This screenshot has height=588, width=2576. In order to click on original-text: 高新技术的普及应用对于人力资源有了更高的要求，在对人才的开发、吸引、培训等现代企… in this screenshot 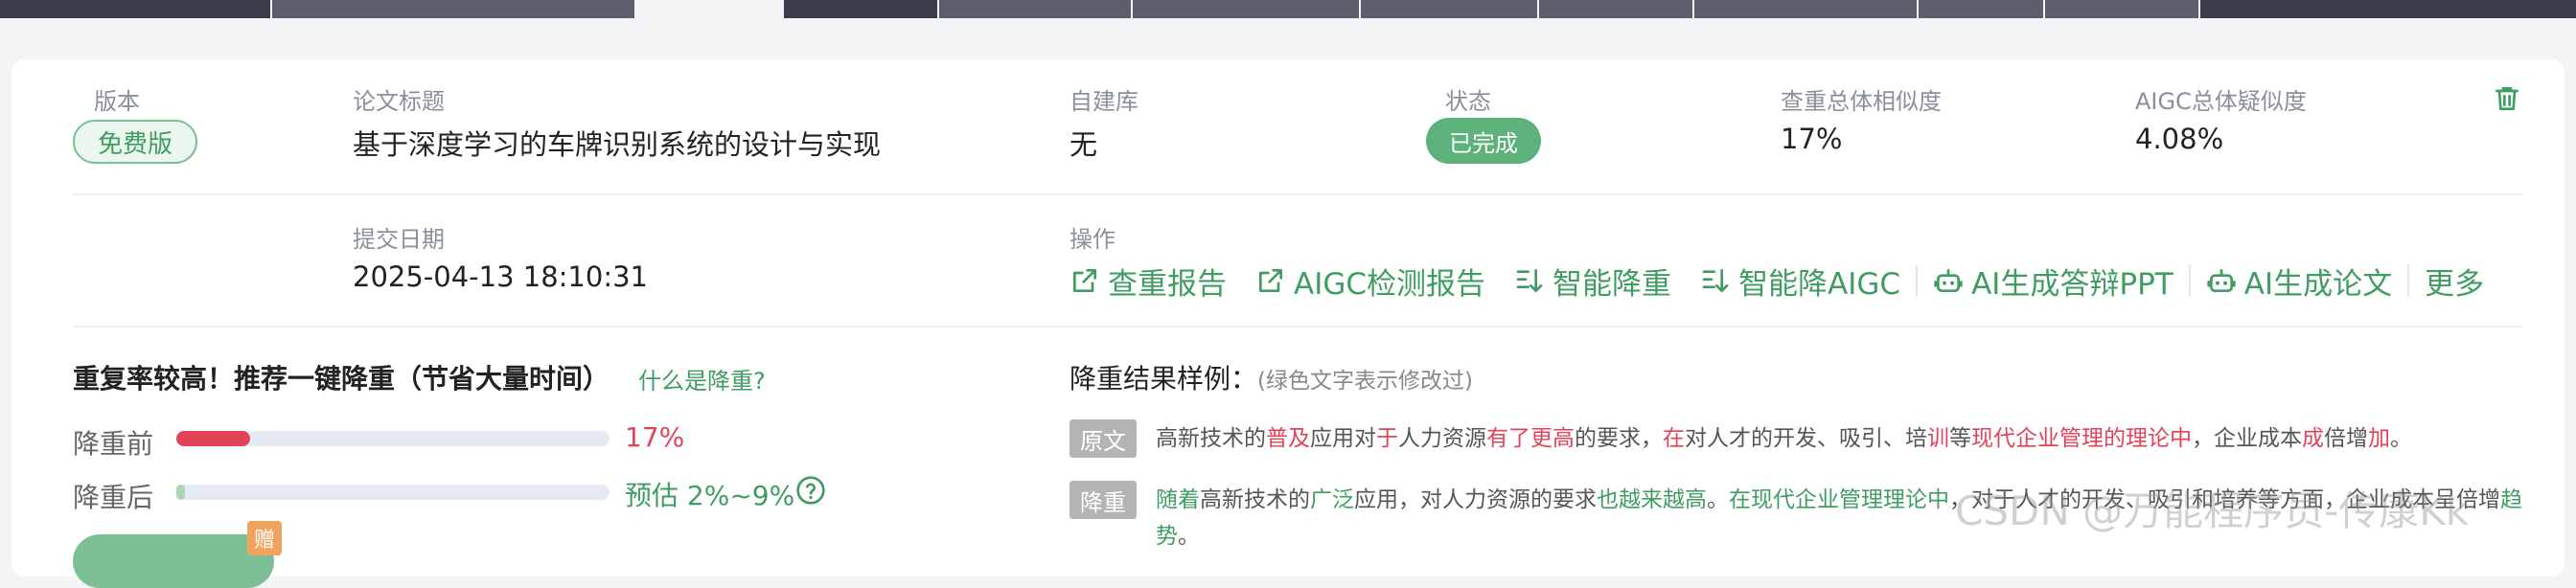, I will do `click(1784, 438)`.